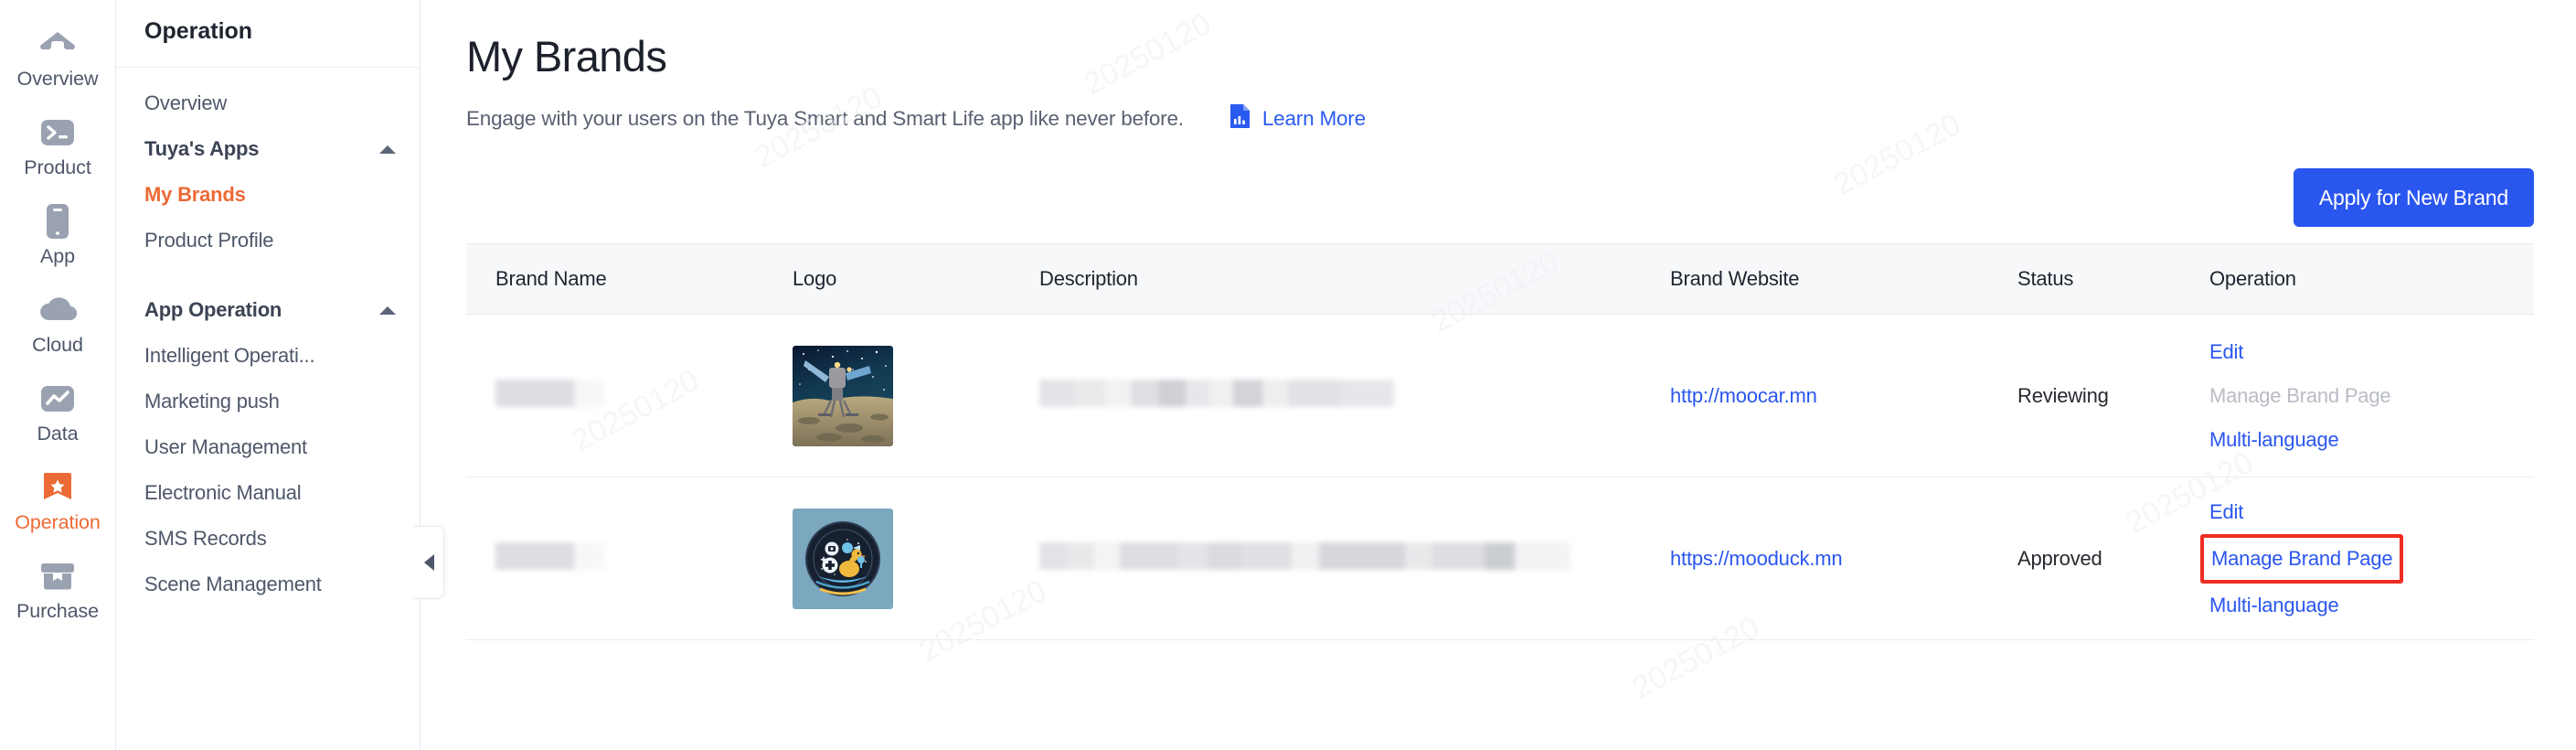 Image resolution: width=2576 pixels, height=750 pixels. Describe the element at coordinates (2084, 279) in the screenshot. I see `column-header-status: Status` at that location.